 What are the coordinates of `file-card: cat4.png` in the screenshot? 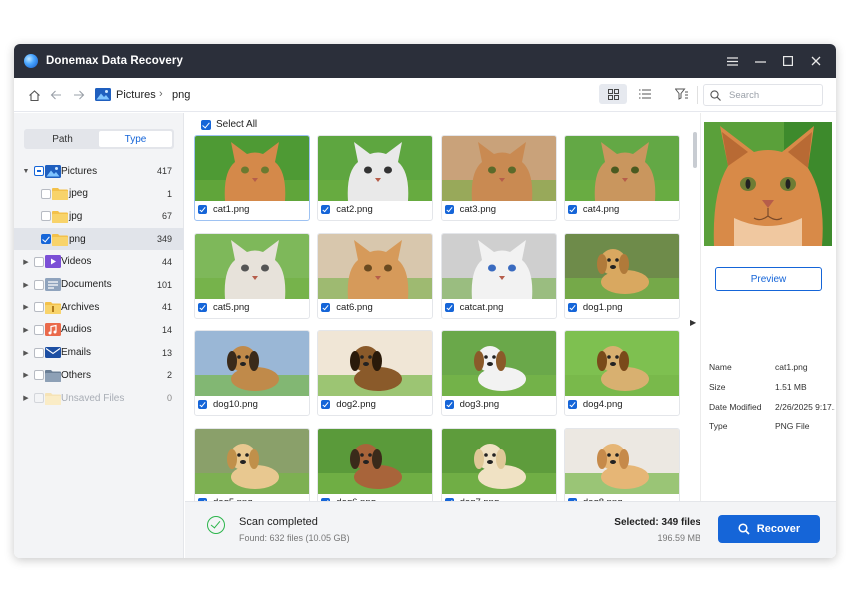 It's located at (621, 178).